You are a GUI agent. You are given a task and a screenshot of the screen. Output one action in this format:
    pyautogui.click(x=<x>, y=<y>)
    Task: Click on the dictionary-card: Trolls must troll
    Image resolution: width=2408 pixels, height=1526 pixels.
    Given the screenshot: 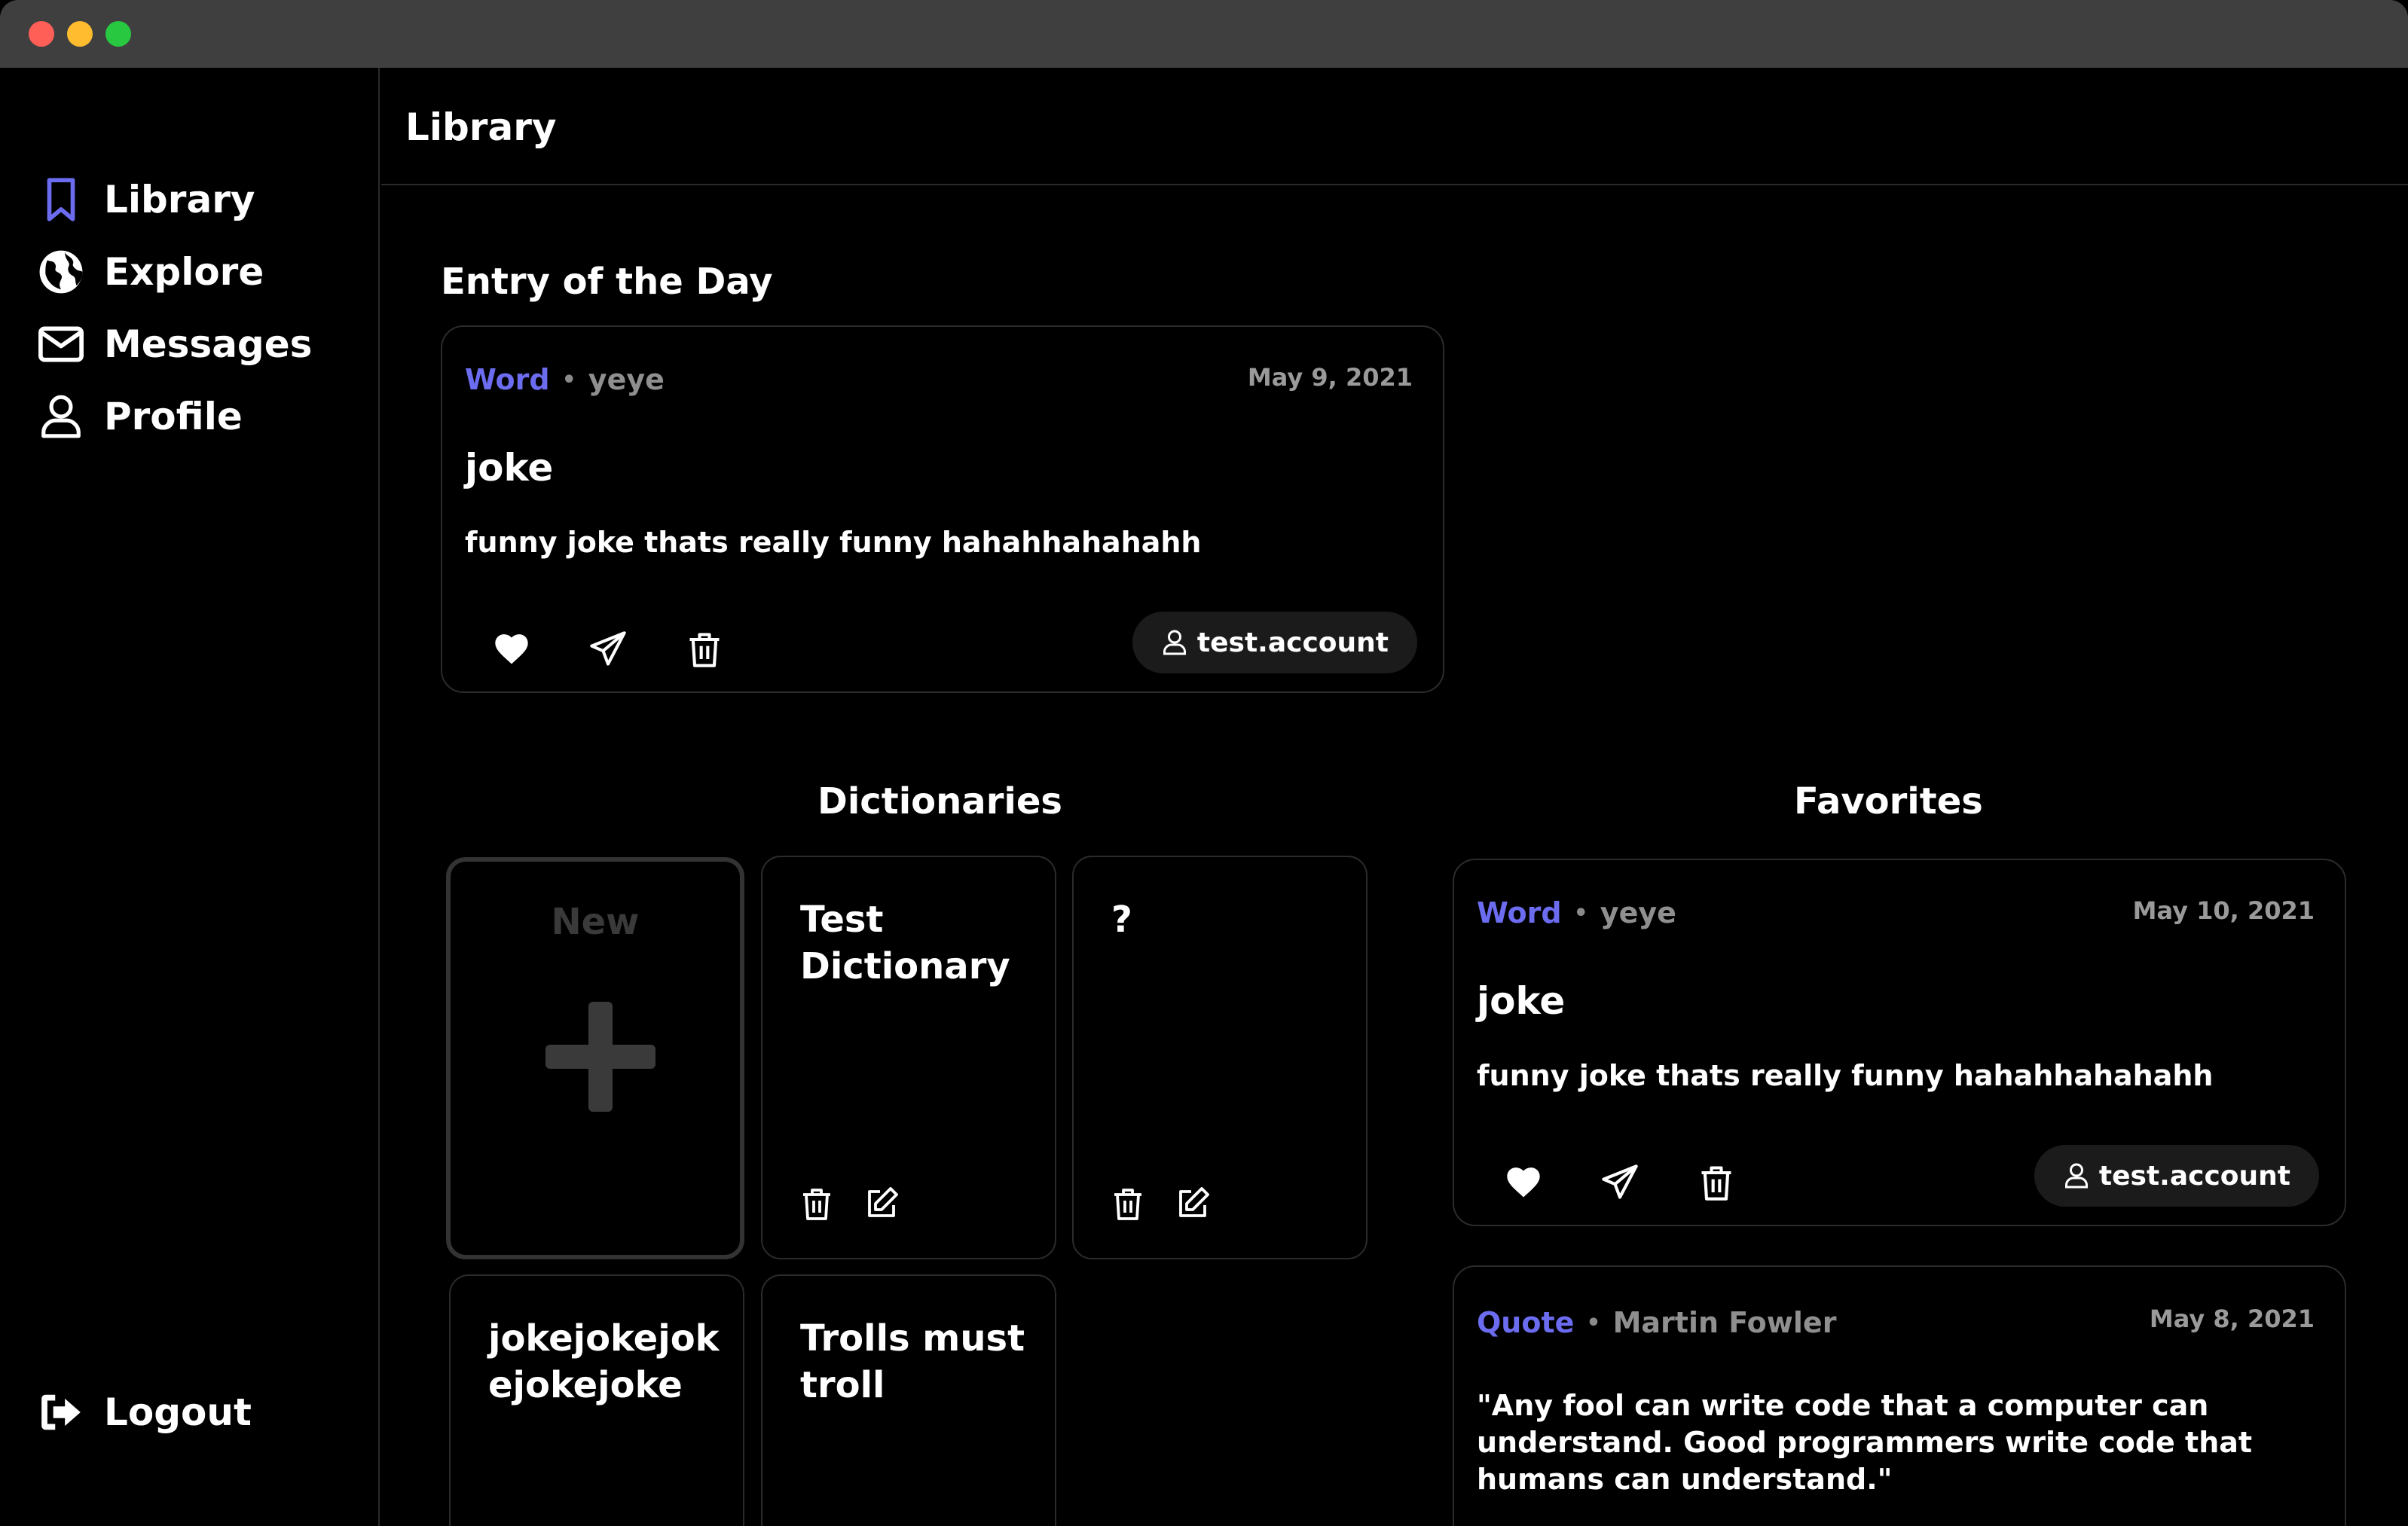 What is the action you would take?
    pyautogui.click(x=908, y=1400)
    